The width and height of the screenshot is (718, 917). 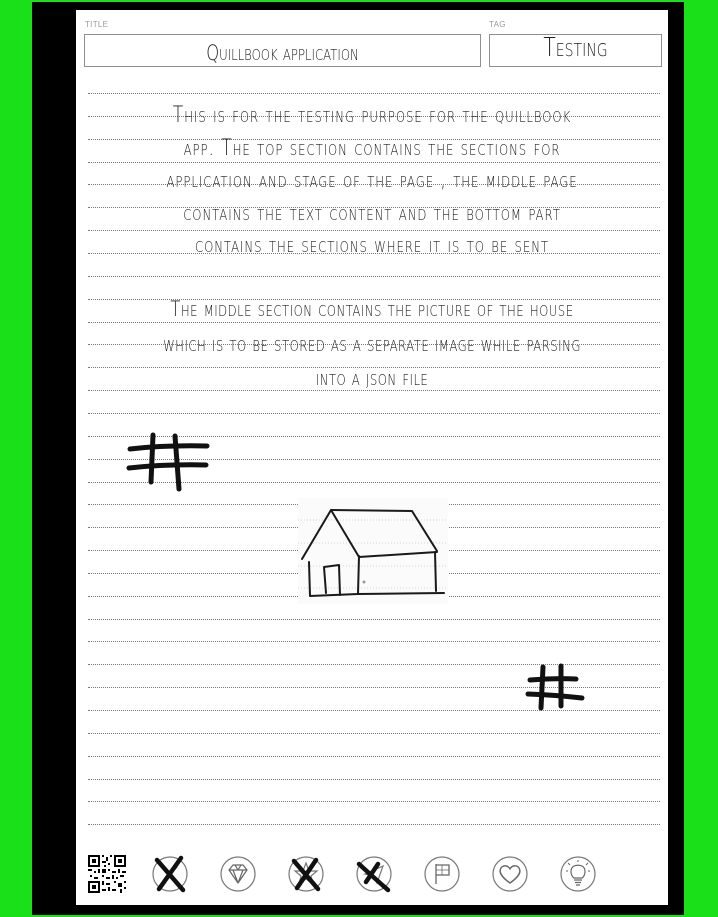 I want to click on star-icon, so click(x=306, y=874).